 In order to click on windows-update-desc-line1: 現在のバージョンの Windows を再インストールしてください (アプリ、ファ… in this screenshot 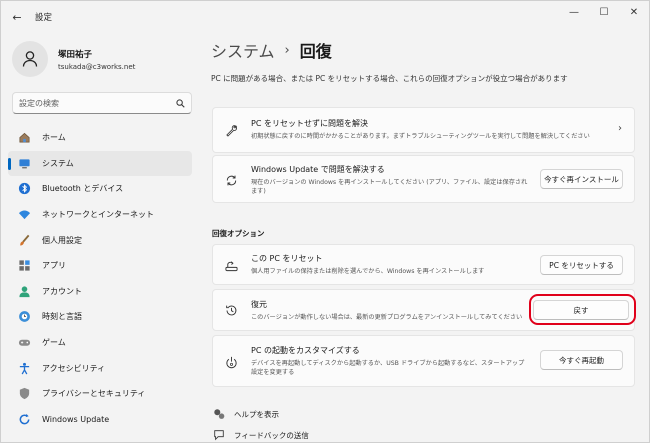, I will do `click(389, 182)`.